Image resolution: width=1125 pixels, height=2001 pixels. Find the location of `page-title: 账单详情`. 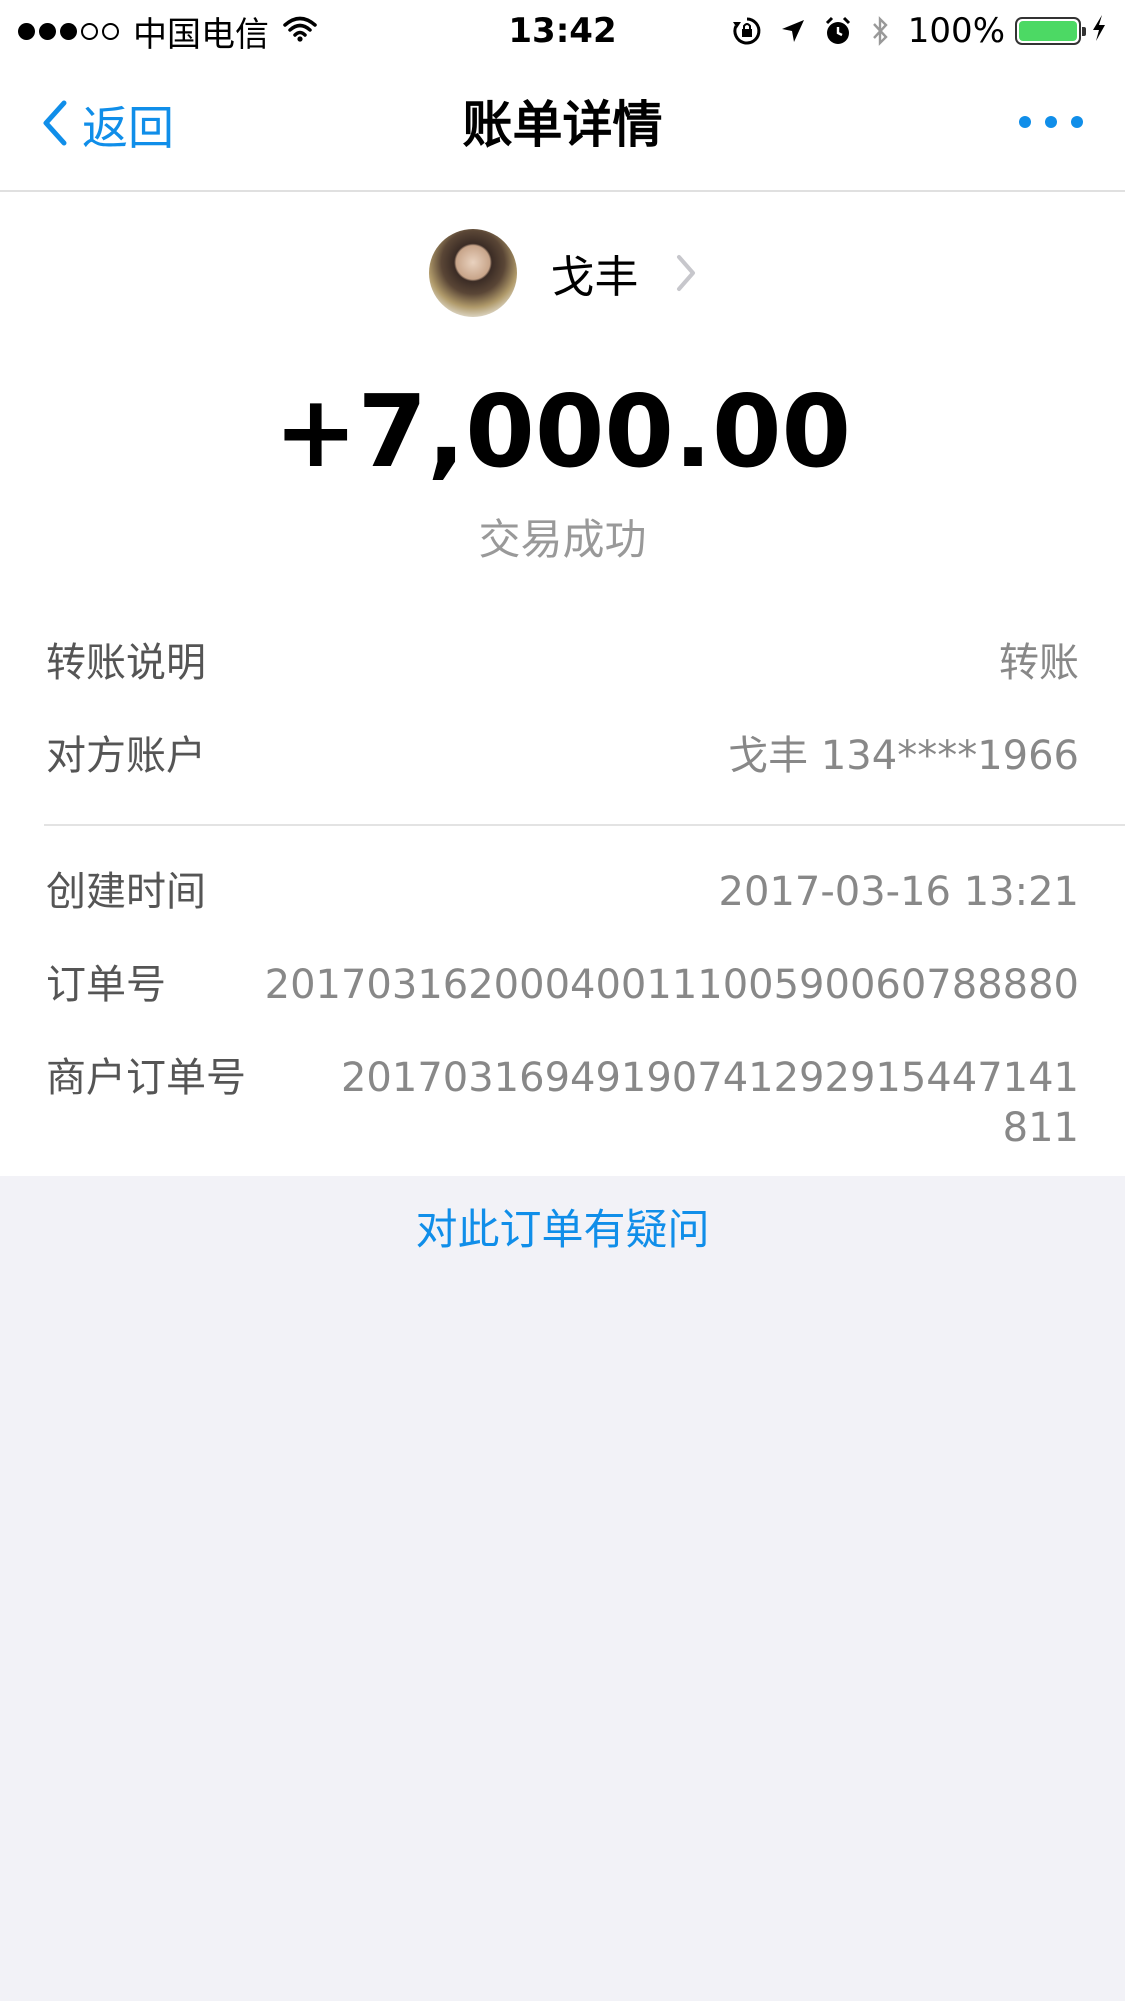

page-title: 账单详情 is located at coordinates (562, 125).